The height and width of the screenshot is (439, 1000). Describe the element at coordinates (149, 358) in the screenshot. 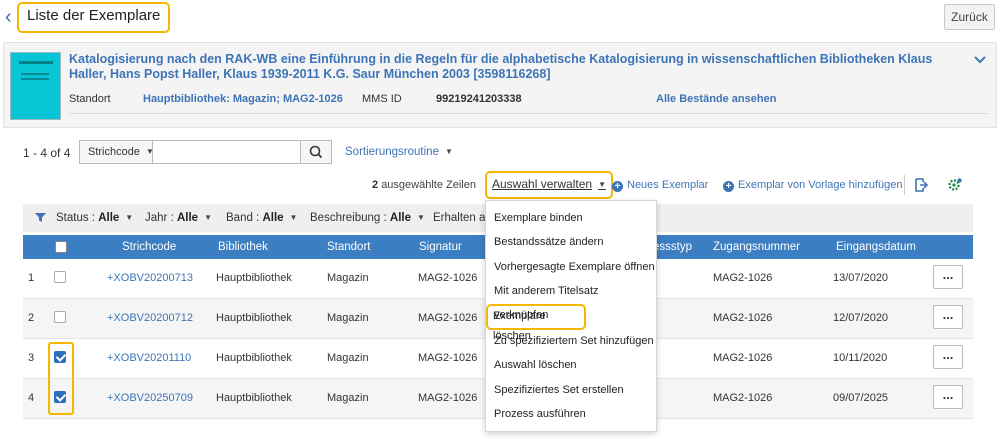

I see `barcode-link: +XOBV20201110` at that location.